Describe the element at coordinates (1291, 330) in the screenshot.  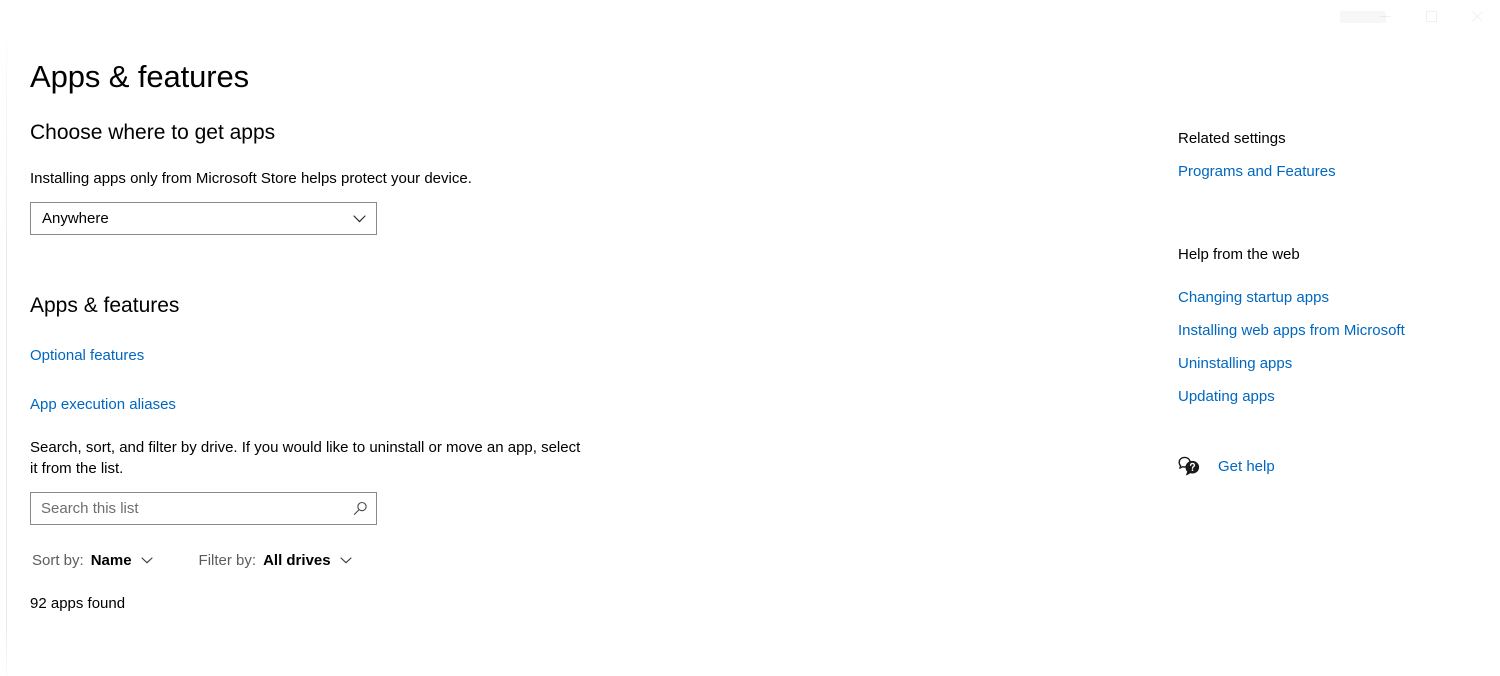
I see `link-installing-web-apps-from-microsoft: Installing web apps from Microsoft` at that location.